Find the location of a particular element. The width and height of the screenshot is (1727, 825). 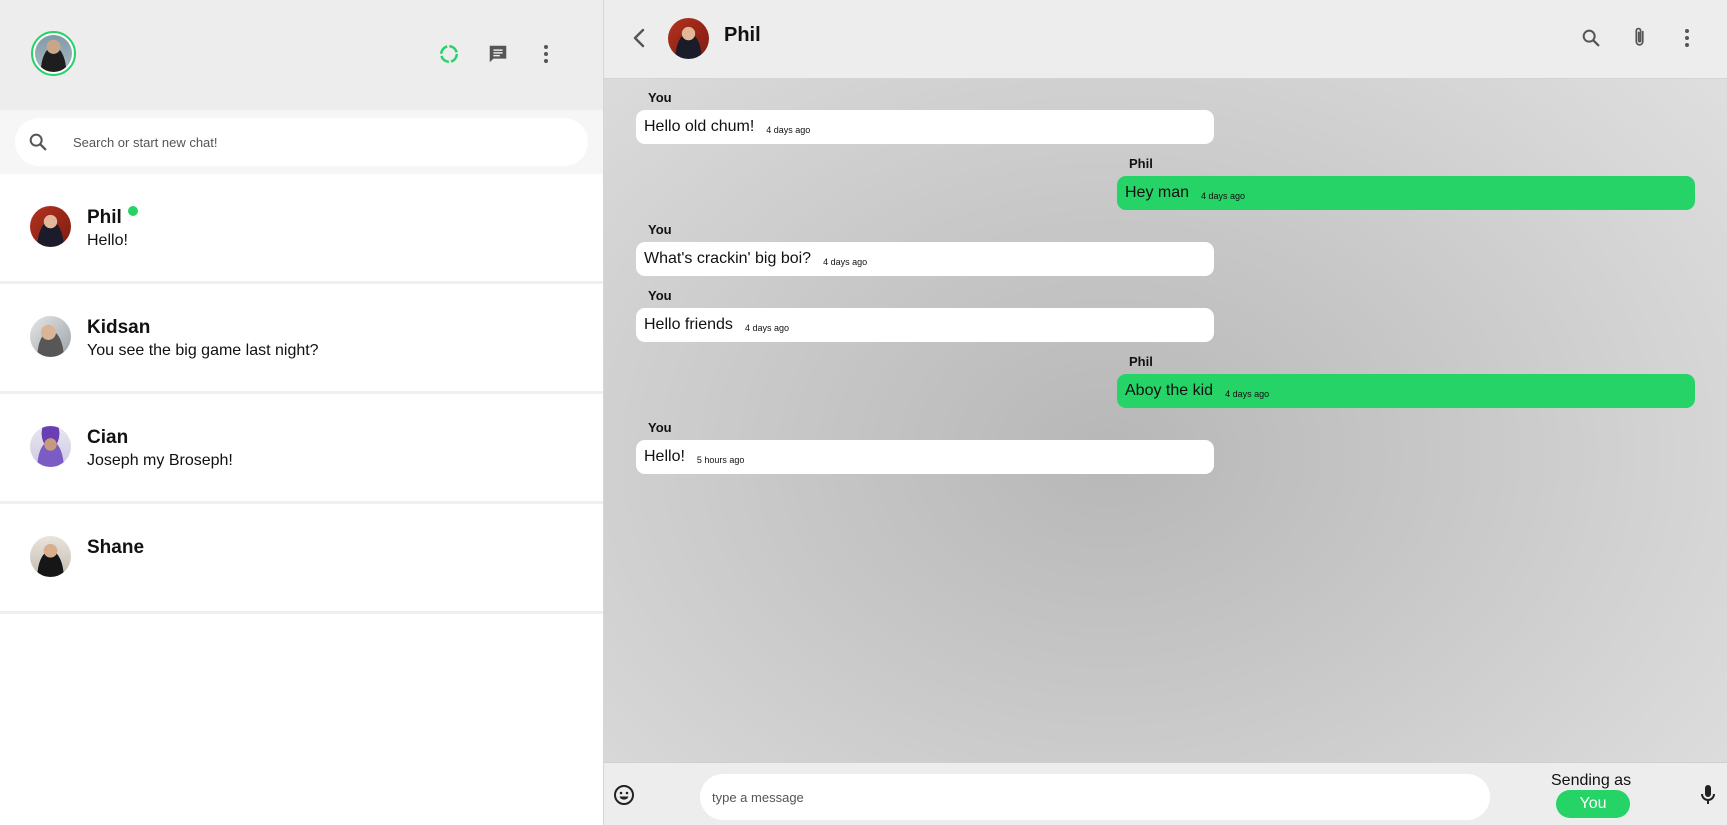

message-bubble: Hey man 4 days ago is located at coordinates (1406, 193).